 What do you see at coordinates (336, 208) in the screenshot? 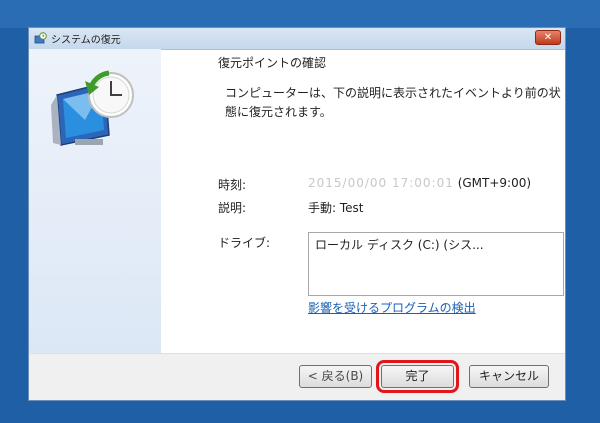
I see `description-value: 手動: Test` at bounding box center [336, 208].